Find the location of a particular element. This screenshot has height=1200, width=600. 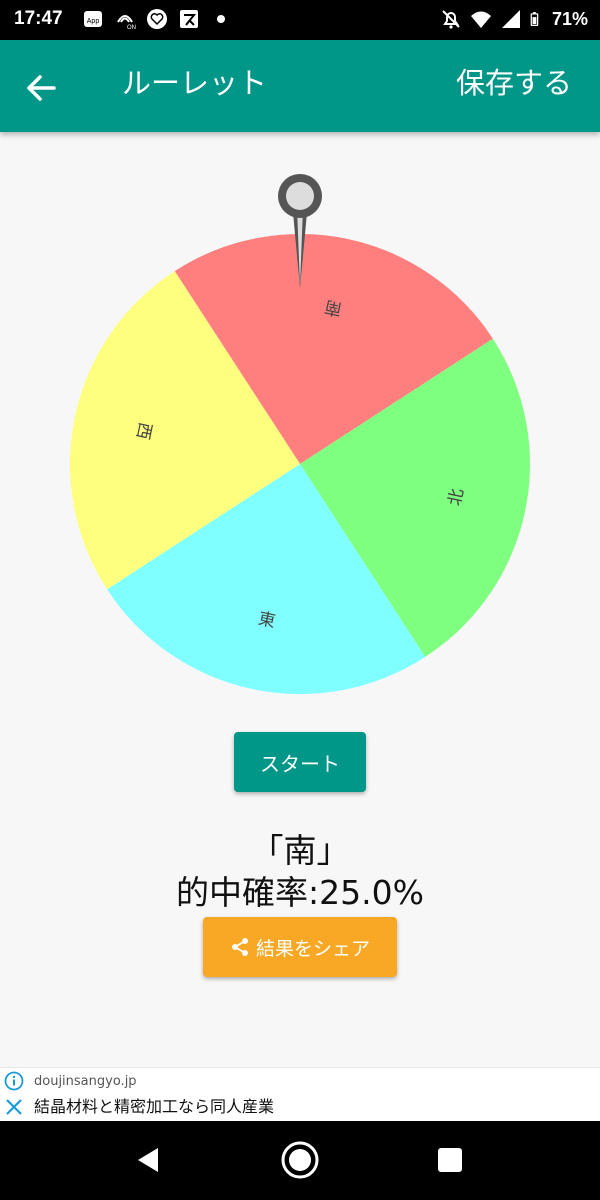

nav-back-icon is located at coordinates (149, 1160).